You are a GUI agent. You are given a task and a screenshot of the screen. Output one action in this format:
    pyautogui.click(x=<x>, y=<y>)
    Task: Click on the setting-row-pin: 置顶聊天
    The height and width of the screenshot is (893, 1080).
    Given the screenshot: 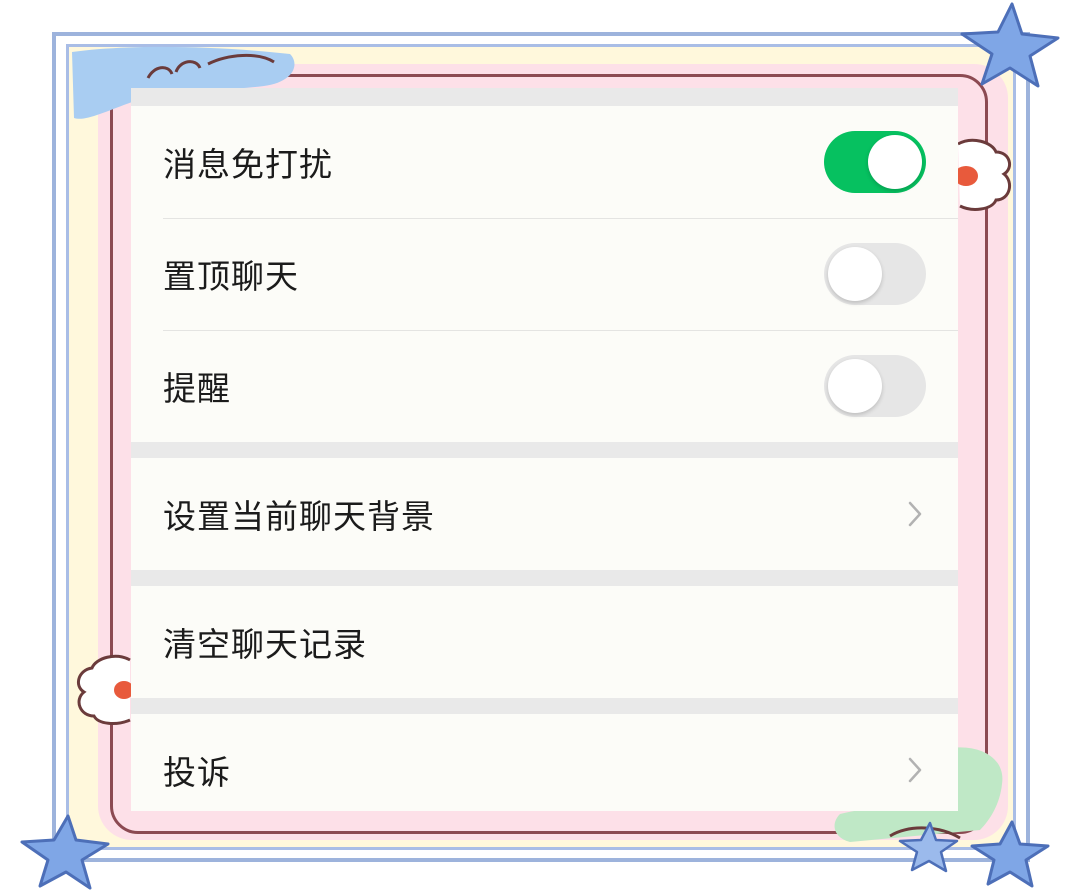 What is the action you would take?
    pyautogui.click(x=544, y=274)
    